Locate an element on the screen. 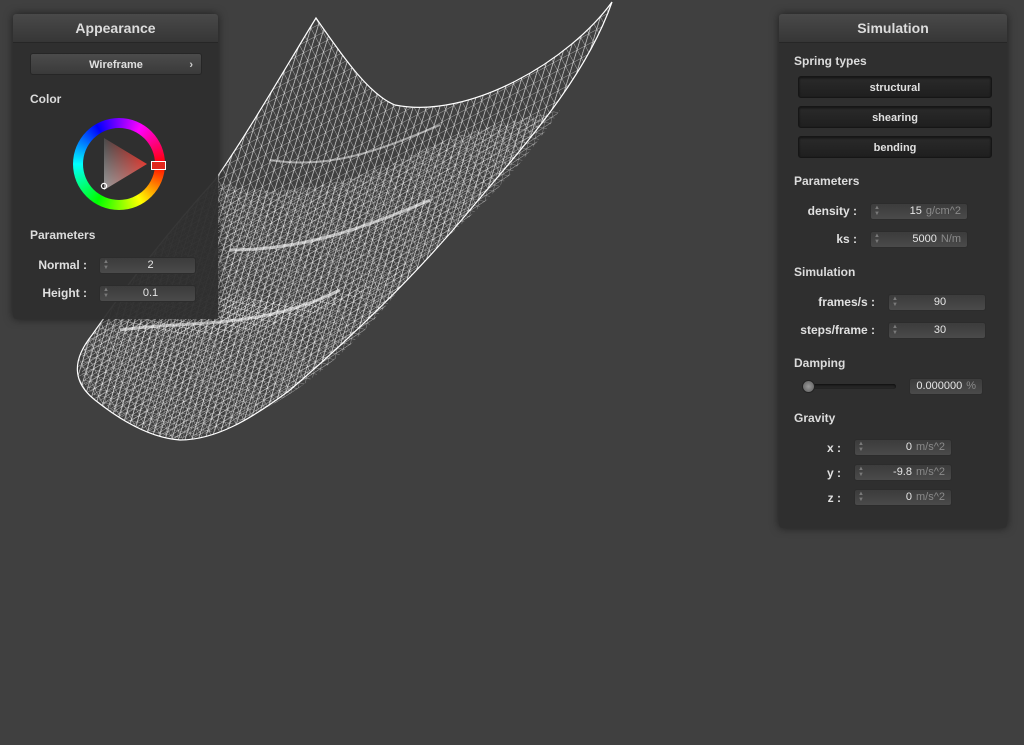  normal-value: 2 is located at coordinates (150, 265).